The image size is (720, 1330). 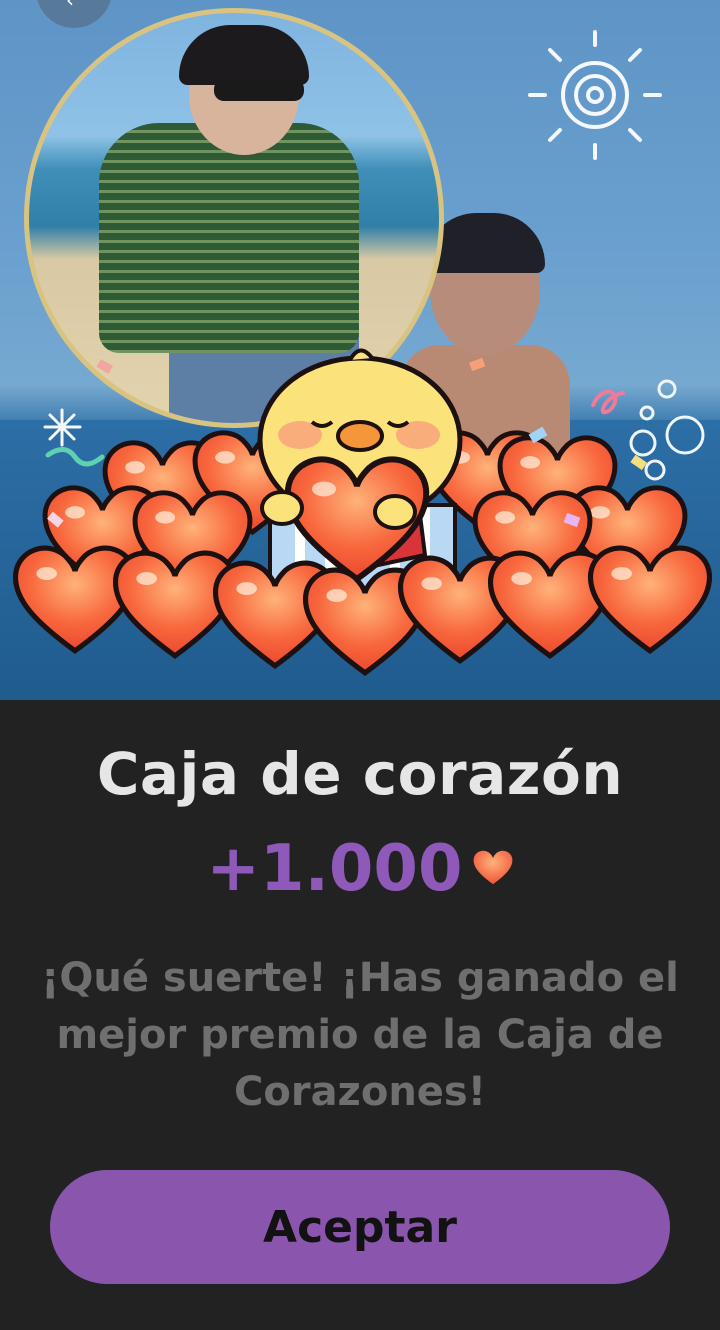 I want to click on chick-mascot-icon, so click(x=360, y=470).